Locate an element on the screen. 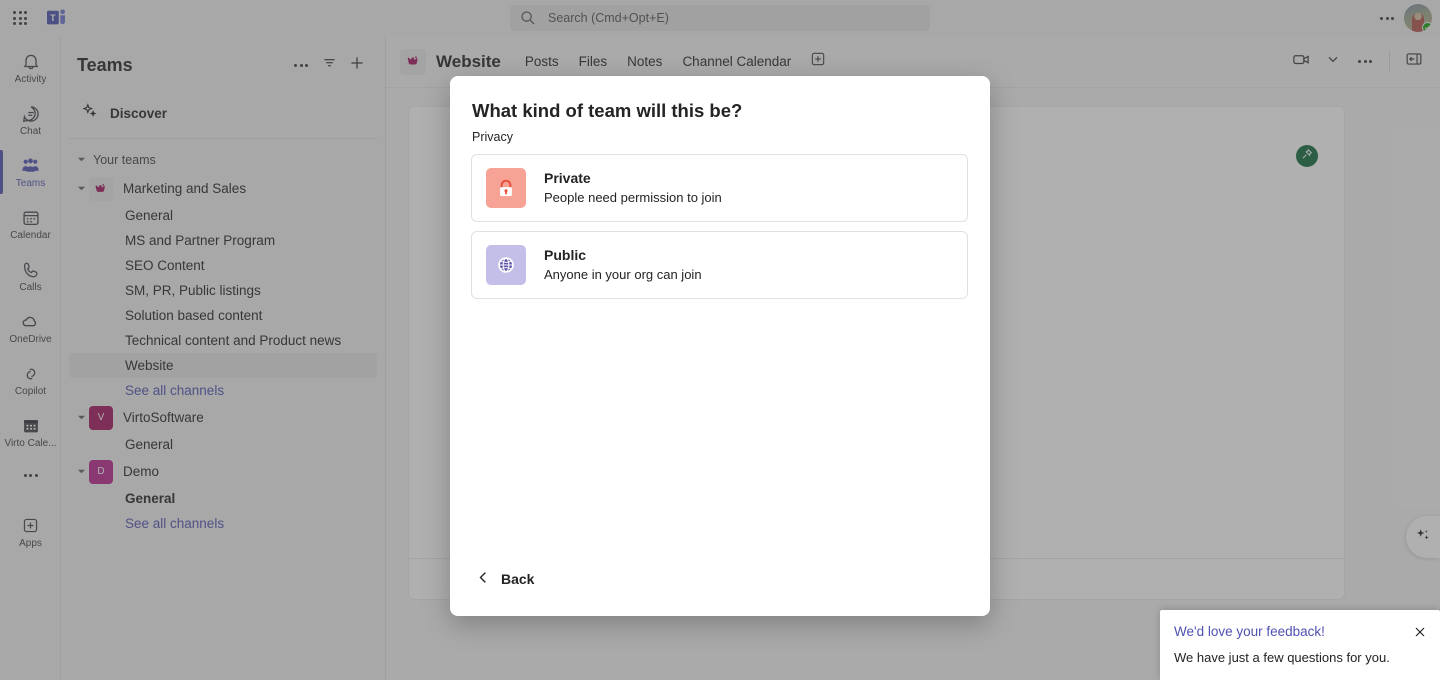 This screenshot has height=680, width=1440. dialog-section-label: Privacy is located at coordinates (492, 137).